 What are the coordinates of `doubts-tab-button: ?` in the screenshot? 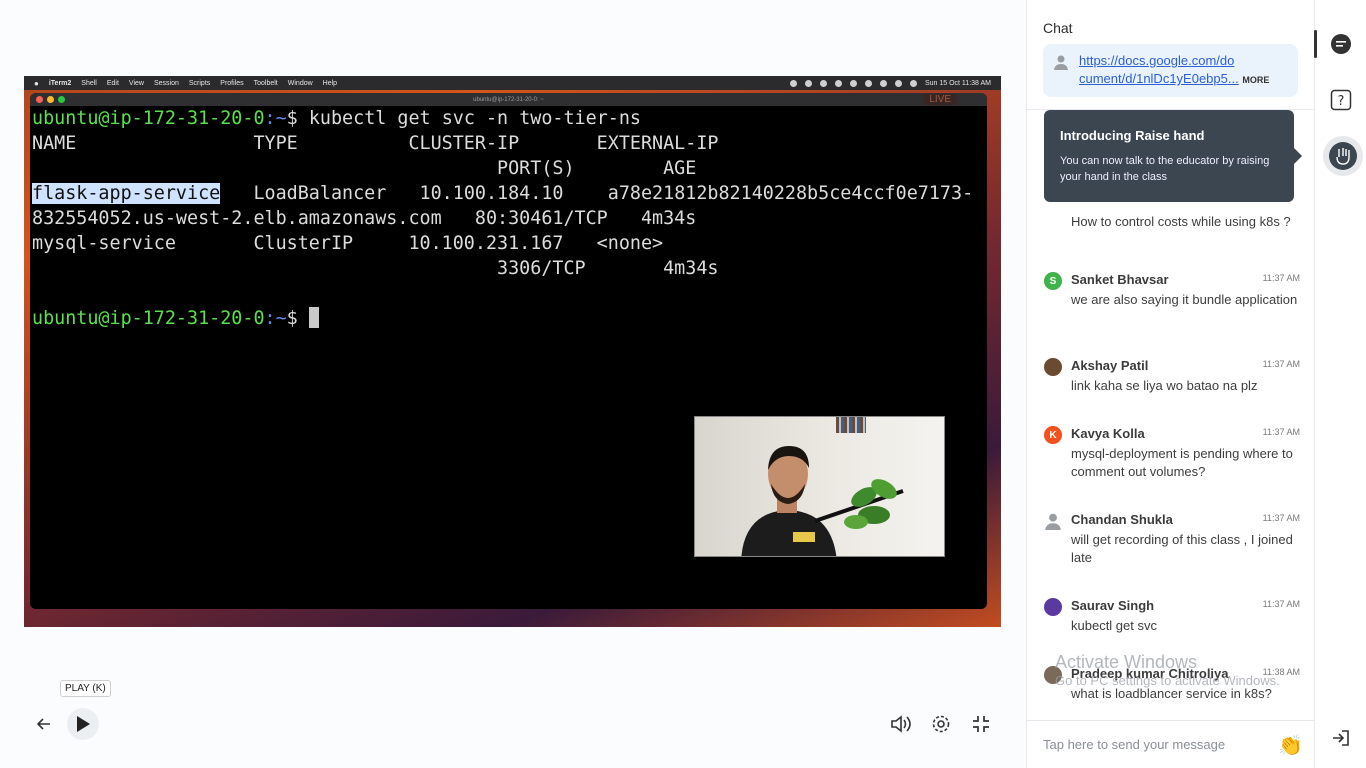 It's located at (1341, 100).